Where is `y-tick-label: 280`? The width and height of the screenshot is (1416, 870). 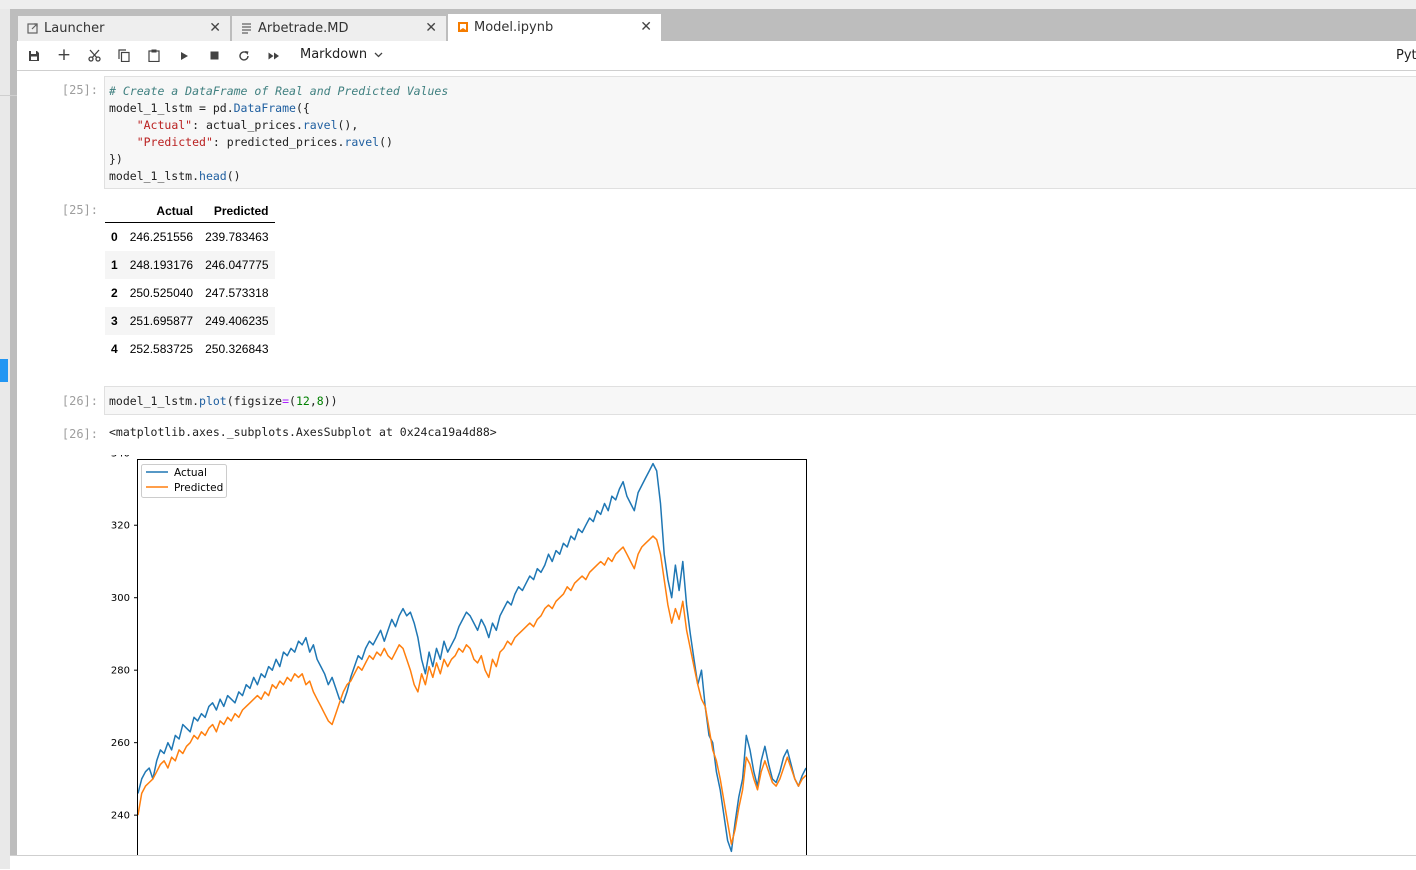 y-tick-label: 280 is located at coordinates (120, 671).